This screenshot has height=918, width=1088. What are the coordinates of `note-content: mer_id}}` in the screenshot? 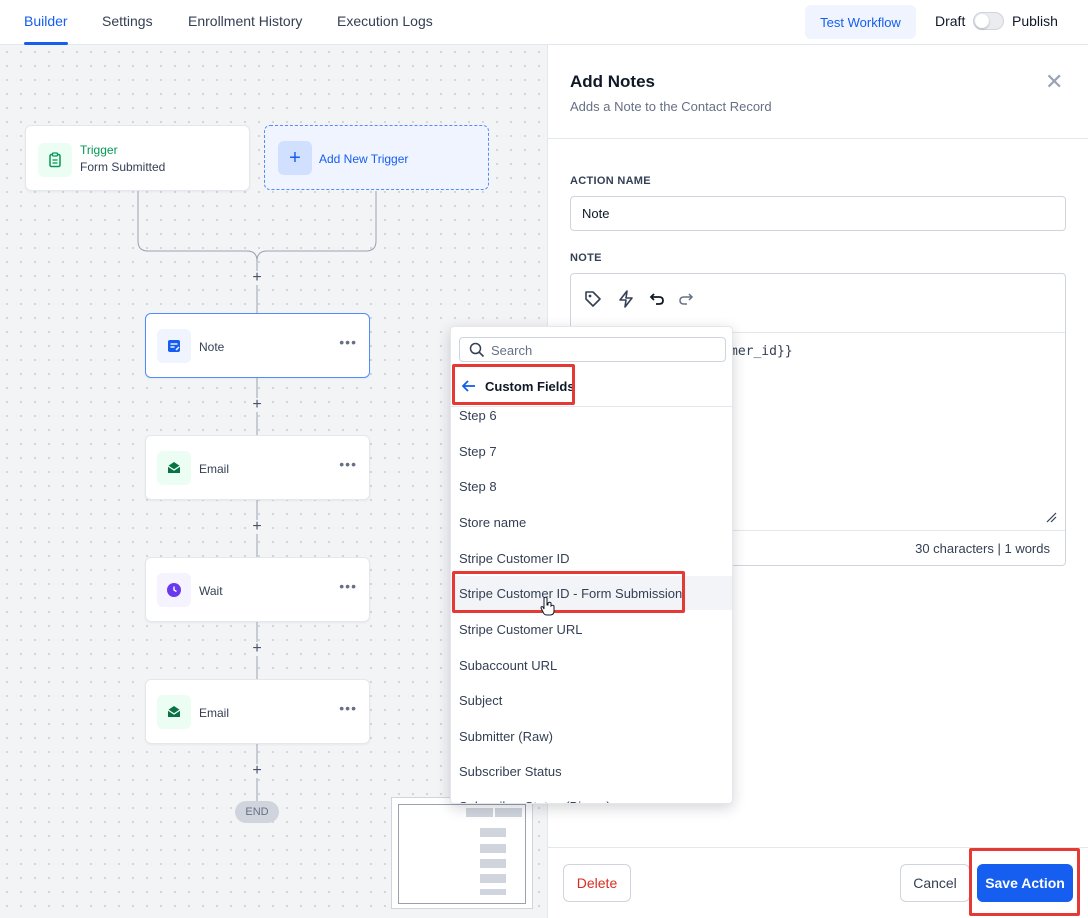 It's located at (761, 351).